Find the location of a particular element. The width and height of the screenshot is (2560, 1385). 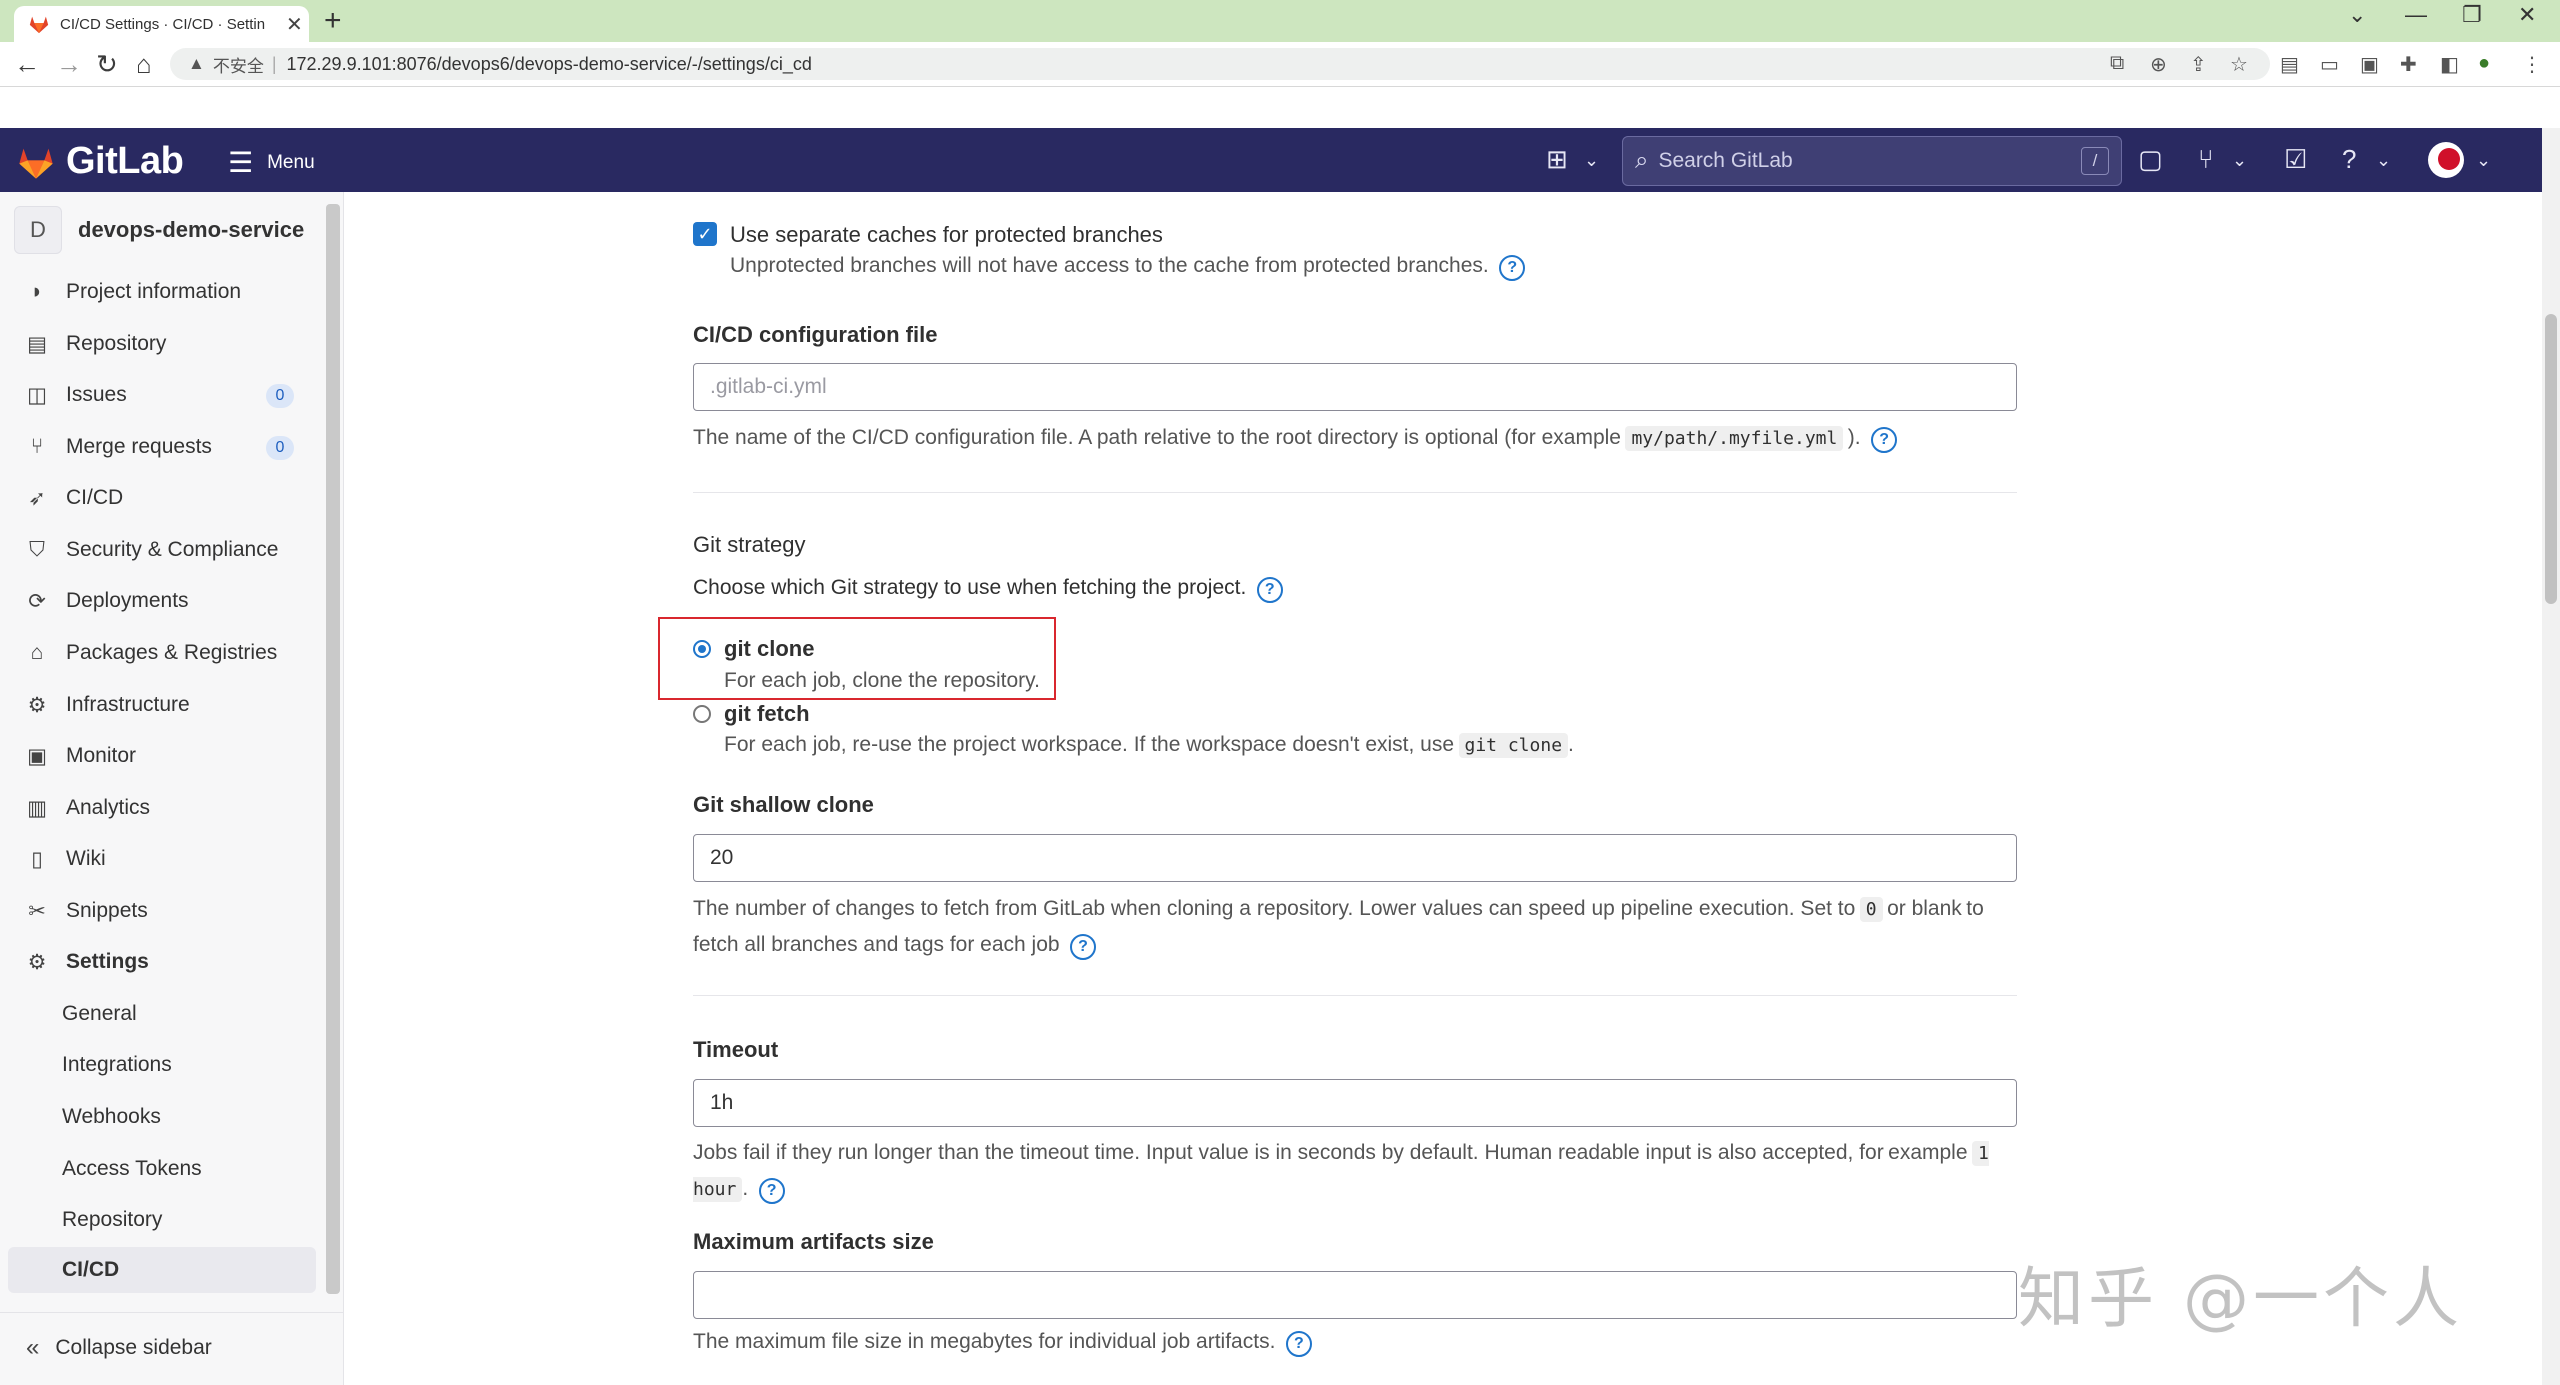

sidebar-subitem-cicd: CI/CD is located at coordinates (162, 1270).